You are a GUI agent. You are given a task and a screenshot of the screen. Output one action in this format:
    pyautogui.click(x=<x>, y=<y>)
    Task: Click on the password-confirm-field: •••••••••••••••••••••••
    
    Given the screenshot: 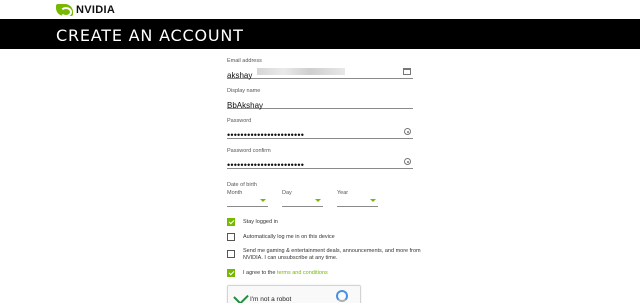 What is the action you would take?
    pyautogui.click(x=320, y=162)
    